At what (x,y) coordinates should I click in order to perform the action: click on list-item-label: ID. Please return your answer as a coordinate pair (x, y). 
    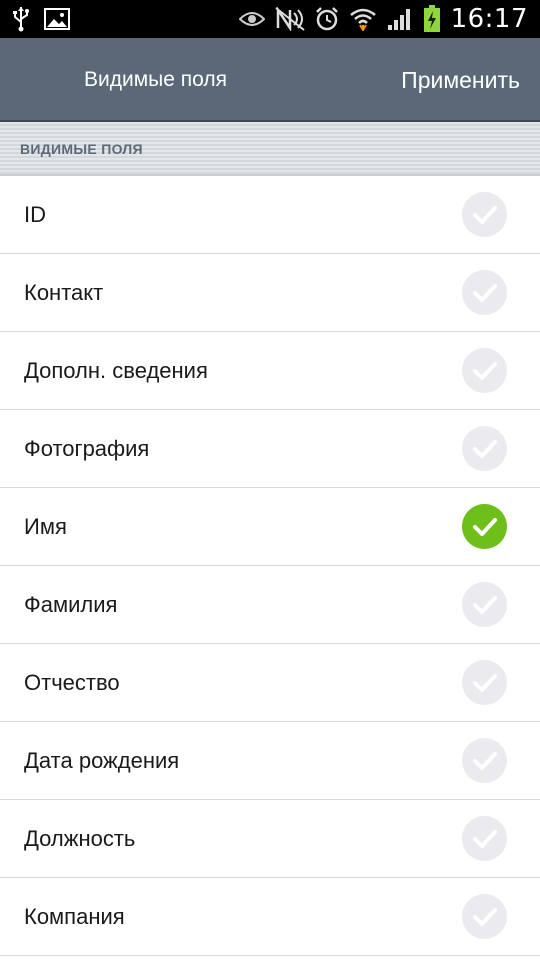
    Looking at the image, I should click on (35, 214).